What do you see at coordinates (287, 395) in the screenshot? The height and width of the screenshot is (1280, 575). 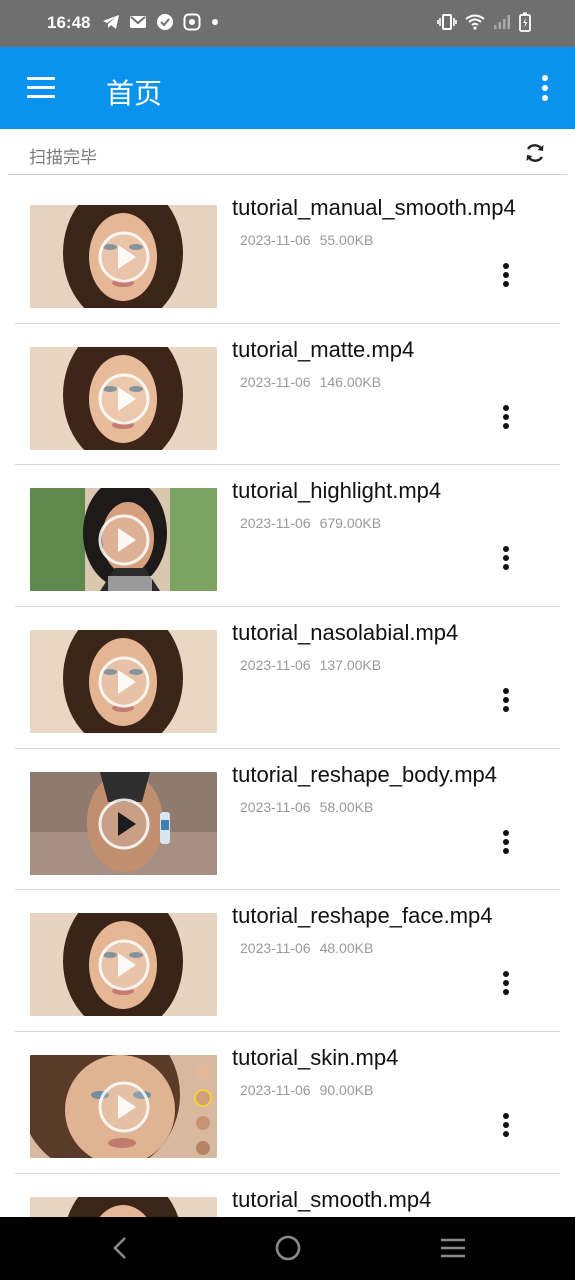 I see `video-list-item: tutorial_matte.mp4 2023-11-06 146.00KB` at bounding box center [287, 395].